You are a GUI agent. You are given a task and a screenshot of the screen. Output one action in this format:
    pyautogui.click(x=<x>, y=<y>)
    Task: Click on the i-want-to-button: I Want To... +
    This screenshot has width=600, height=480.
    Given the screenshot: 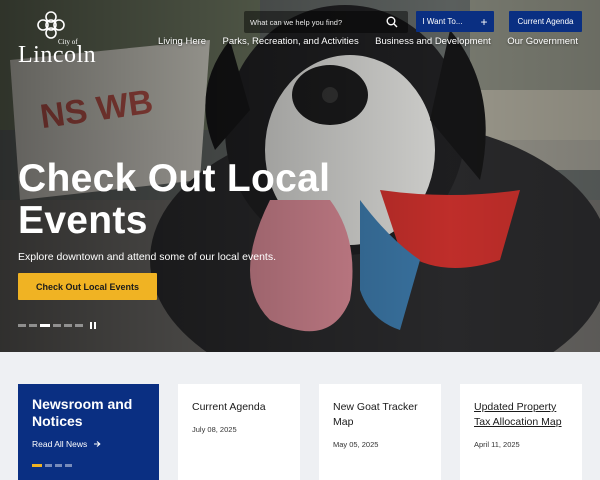 What is the action you would take?
    pyautogui.click(x=455, y=21)
    